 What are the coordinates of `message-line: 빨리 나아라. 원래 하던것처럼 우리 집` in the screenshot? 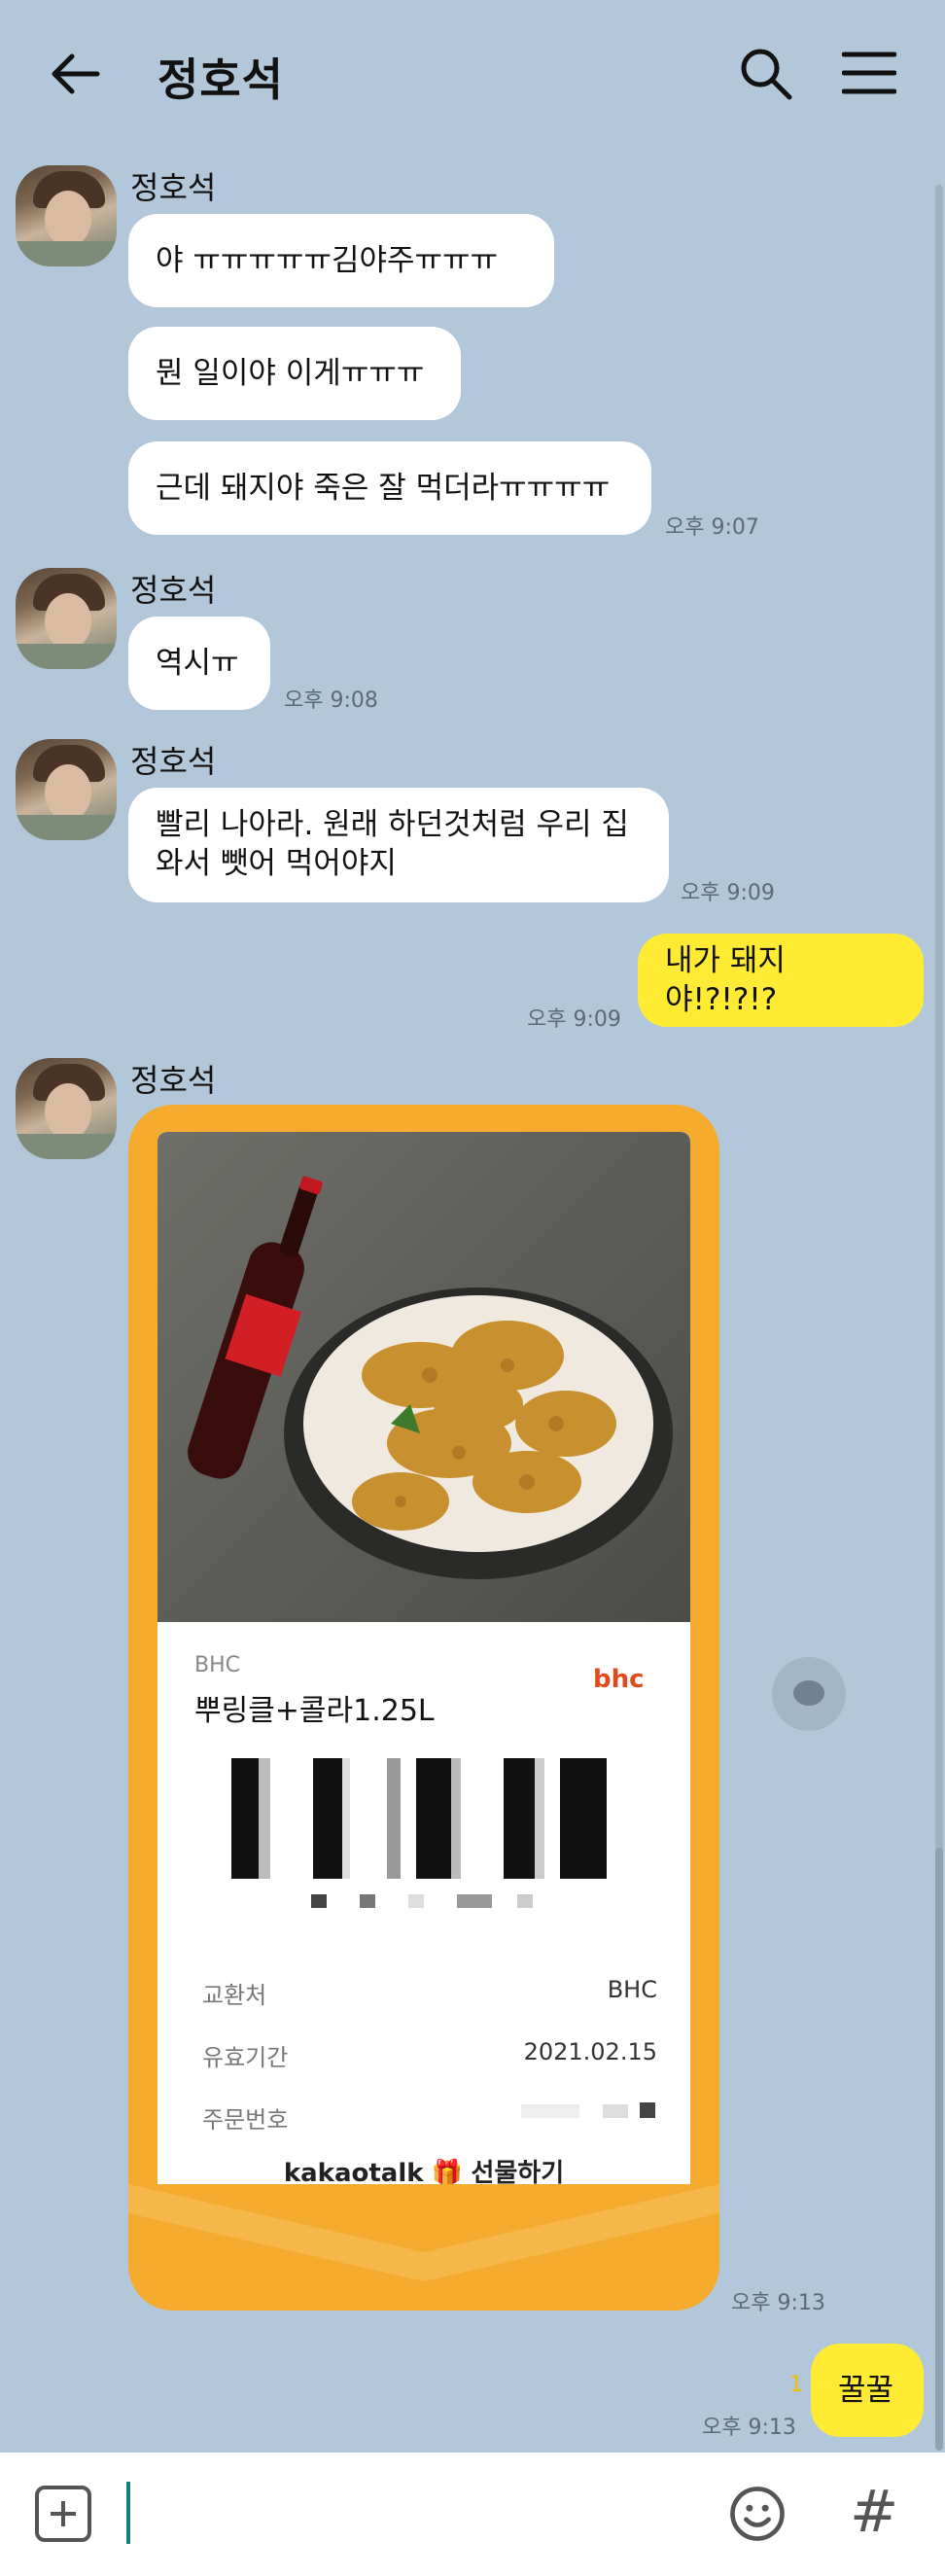 It's located at (392, 825).